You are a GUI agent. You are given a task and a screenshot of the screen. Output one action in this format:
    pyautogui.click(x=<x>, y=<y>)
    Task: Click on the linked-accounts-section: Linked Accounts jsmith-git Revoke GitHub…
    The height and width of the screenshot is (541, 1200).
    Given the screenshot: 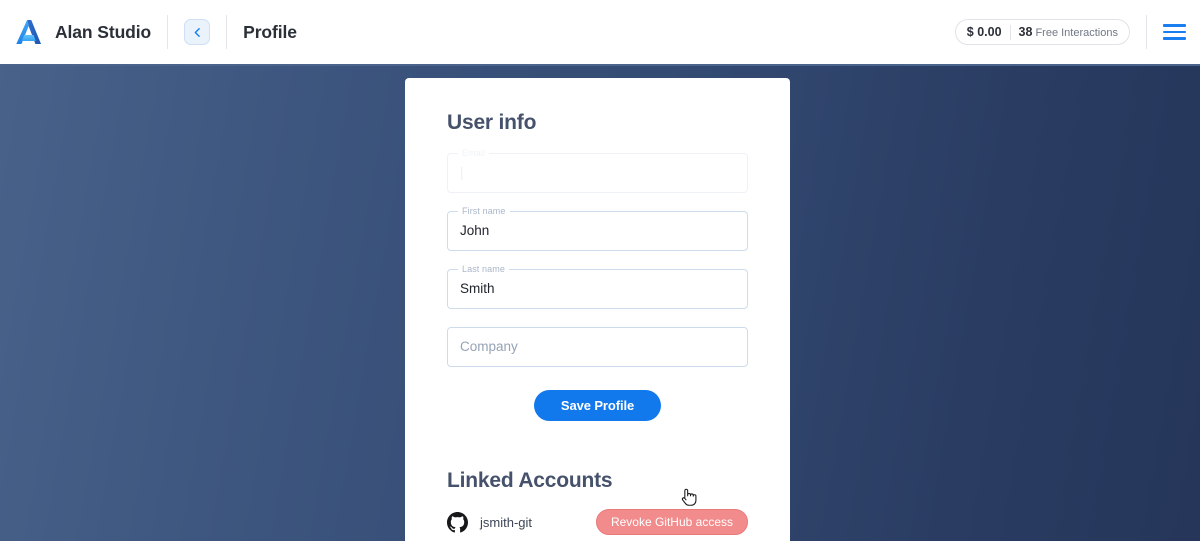 What is the action you would take?
    pyautogui.click(x=597, y=502)
    